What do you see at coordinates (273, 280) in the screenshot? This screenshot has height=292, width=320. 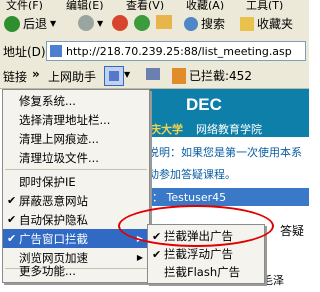 I see `page-bottom-text: 毛泽` at bounding box center [273, 280].